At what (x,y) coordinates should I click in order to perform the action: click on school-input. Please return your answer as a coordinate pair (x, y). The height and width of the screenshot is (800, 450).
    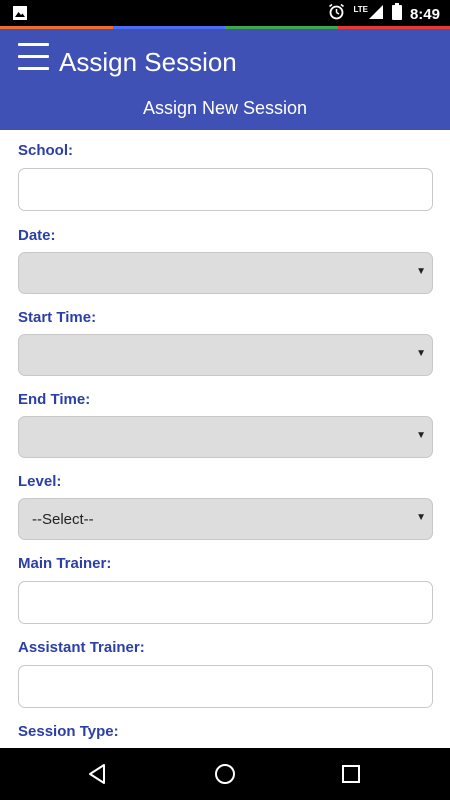
    Looking at the image, I should click on (225, 189).